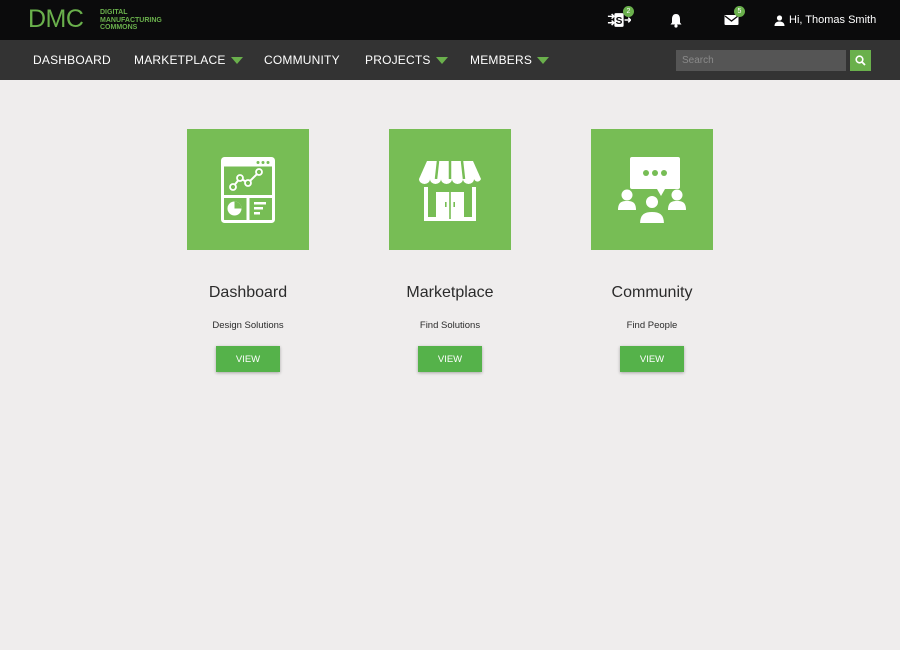 This screenshot has height=650, width=900. I want to click on card-subtitle: Find Solutions, so click(450, 325).